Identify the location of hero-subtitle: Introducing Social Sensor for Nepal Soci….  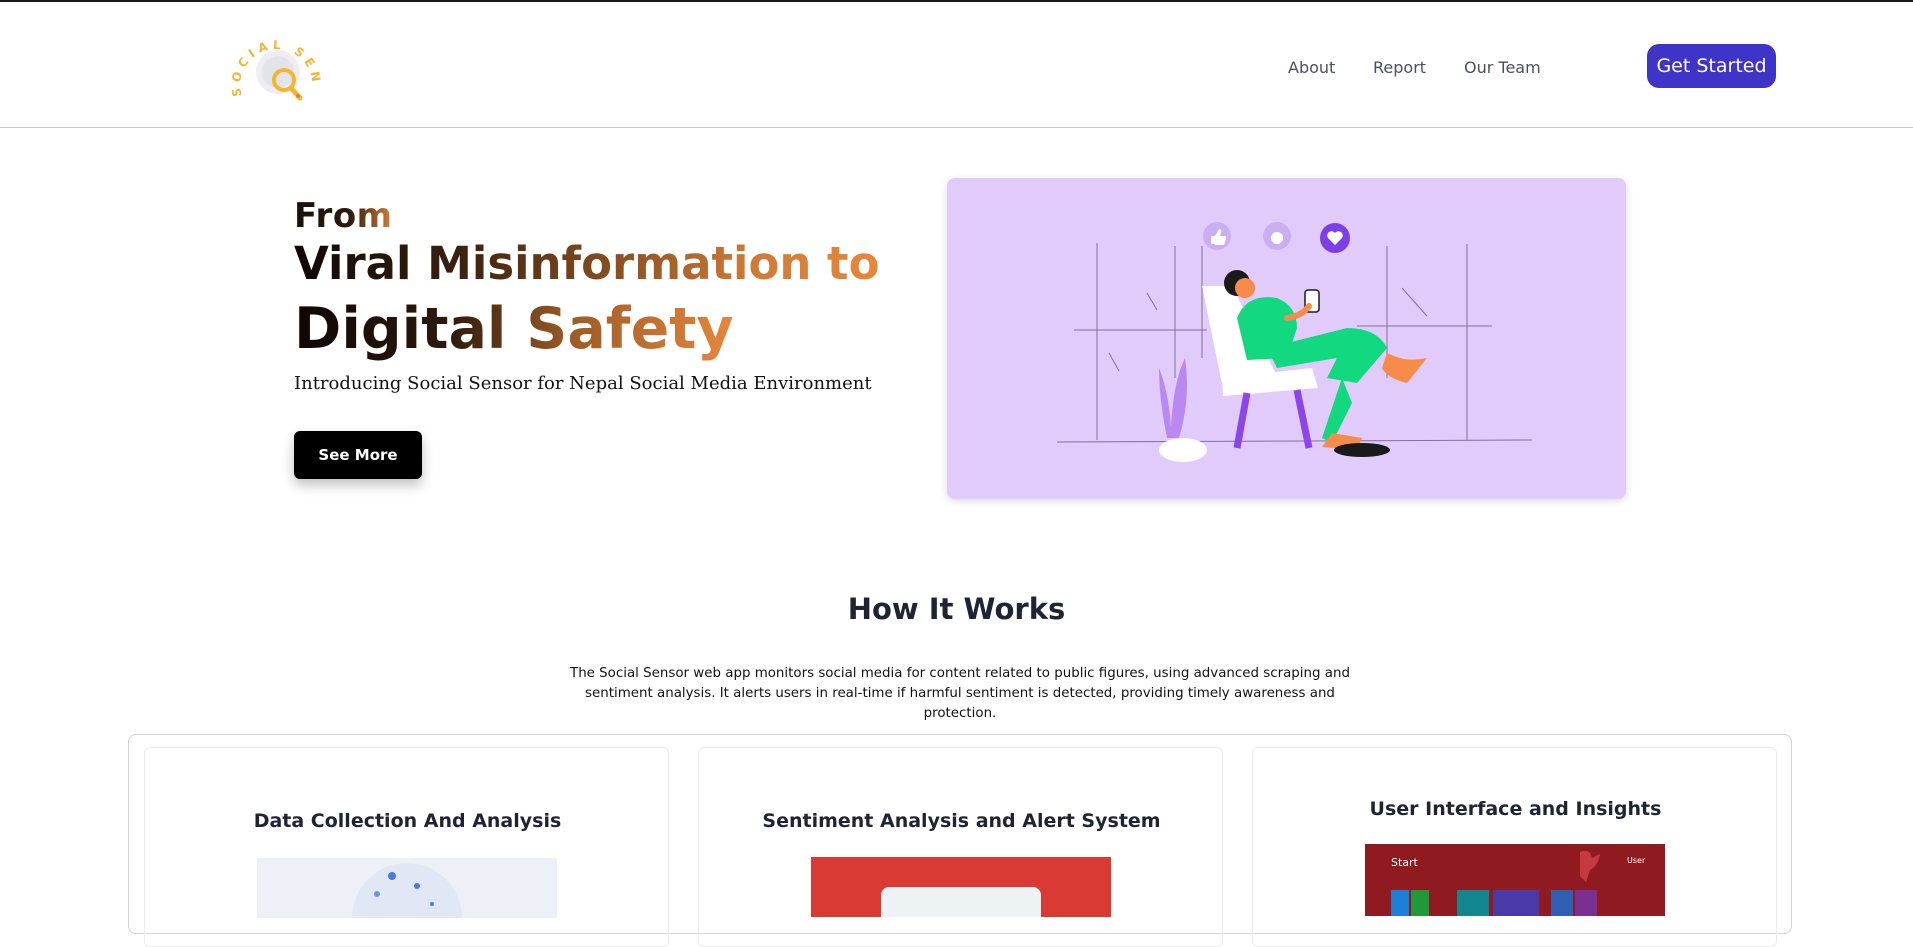
(583, 383).